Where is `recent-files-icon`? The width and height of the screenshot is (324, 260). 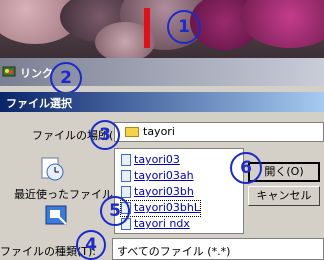
recent-files-icon is located at coordinates (52, 169).